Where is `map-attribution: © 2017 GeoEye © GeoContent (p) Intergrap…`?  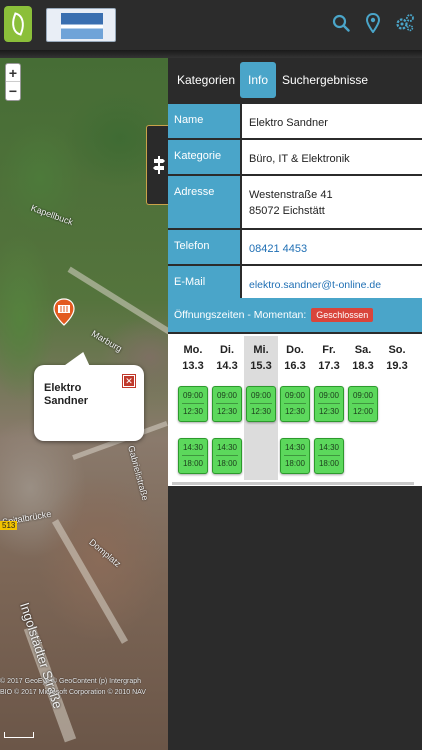 map-attribution: © 2017 GeoEye © GeoContent (p) Intergrap… is located at coordinates (84, 687).